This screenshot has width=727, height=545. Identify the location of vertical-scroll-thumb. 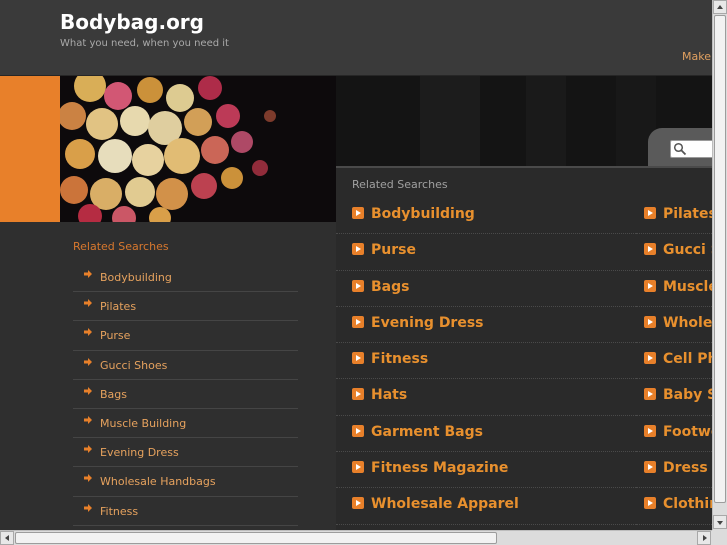
(720, 259).